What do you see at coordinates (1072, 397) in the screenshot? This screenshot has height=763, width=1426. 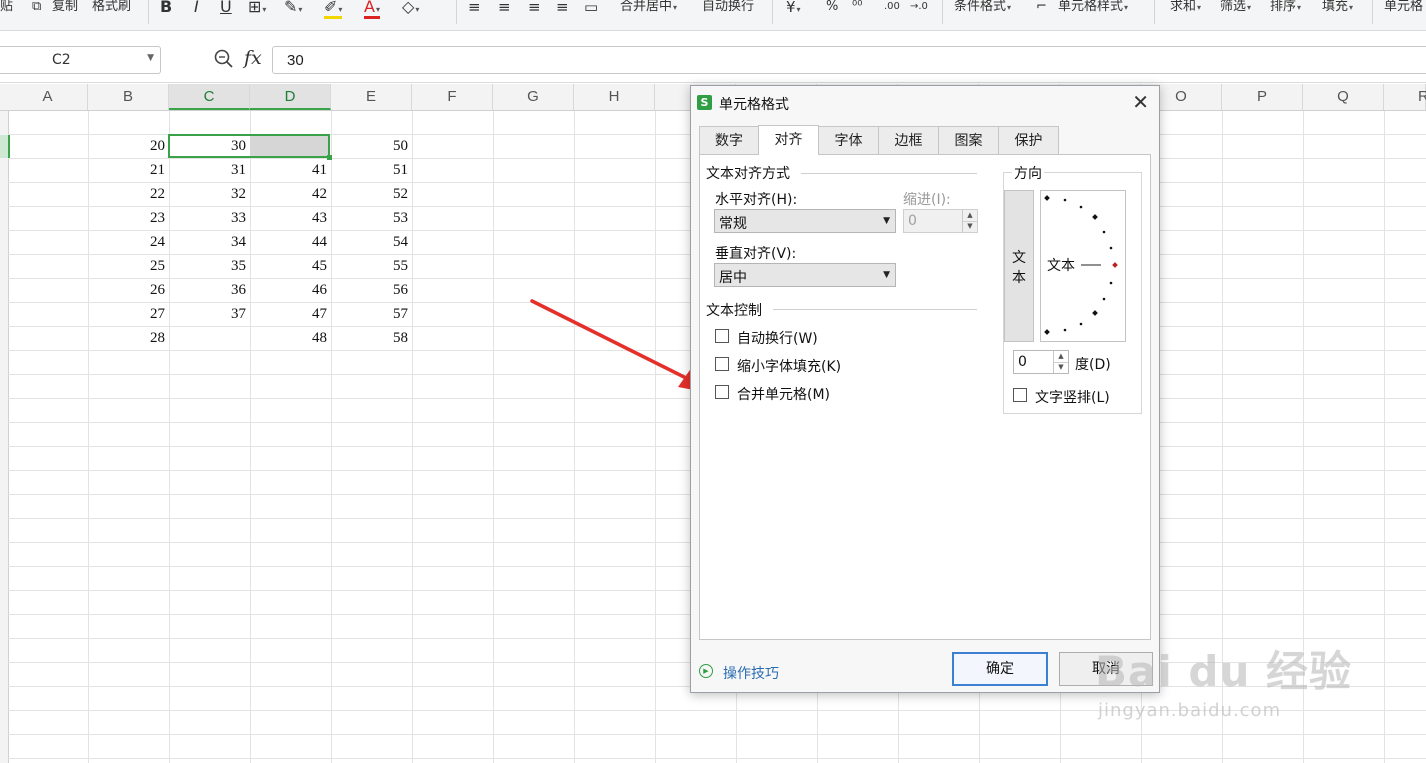 I see `vertical-arrange-label: 文字竖排(L)` at bounding box center [1072, 397].